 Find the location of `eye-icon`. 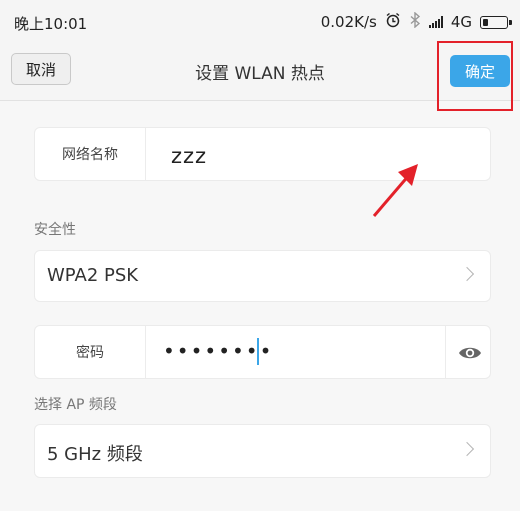

eye-icon is located at coordinates (470, 353).